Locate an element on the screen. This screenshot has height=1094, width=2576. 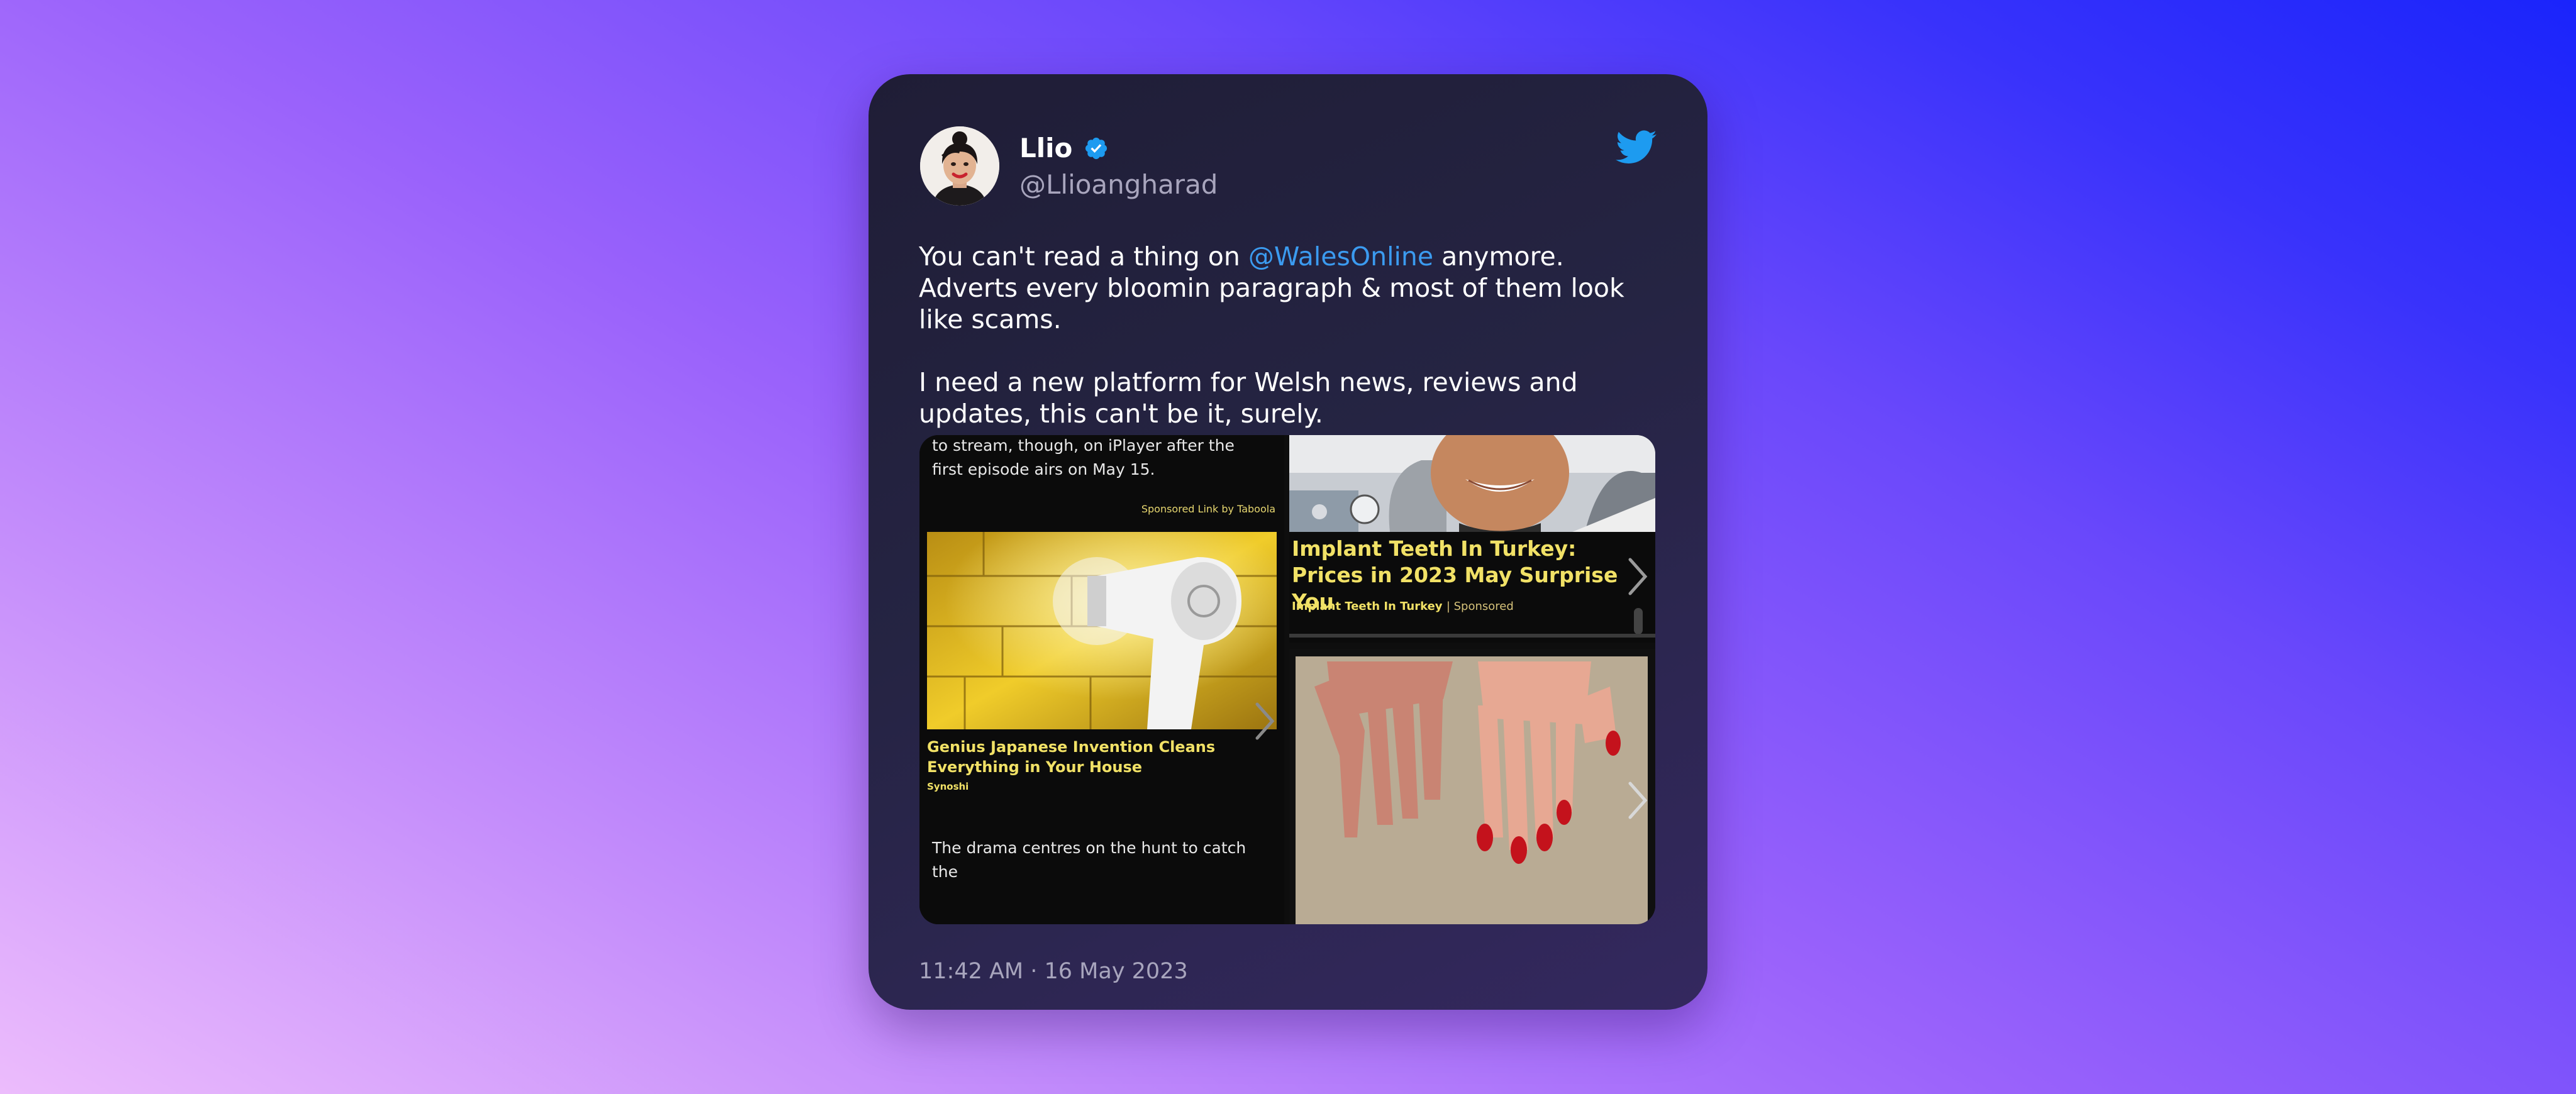
ad-image-hands is located at coordinates (1472, 786).